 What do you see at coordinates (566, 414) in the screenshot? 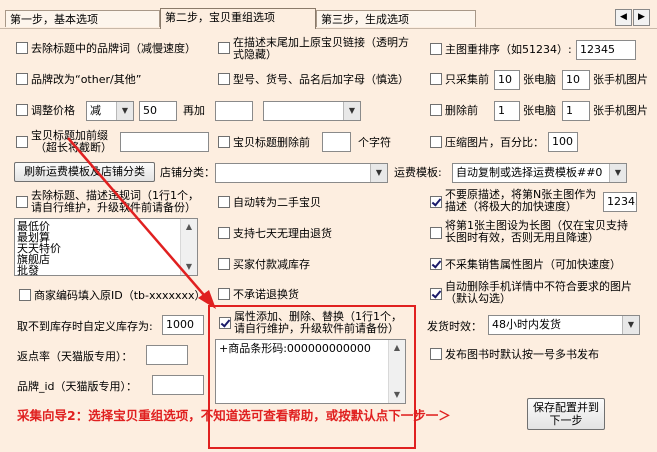
I see `save-next-button: 保存配置并到 下一步` at bounding box center [566, 414].